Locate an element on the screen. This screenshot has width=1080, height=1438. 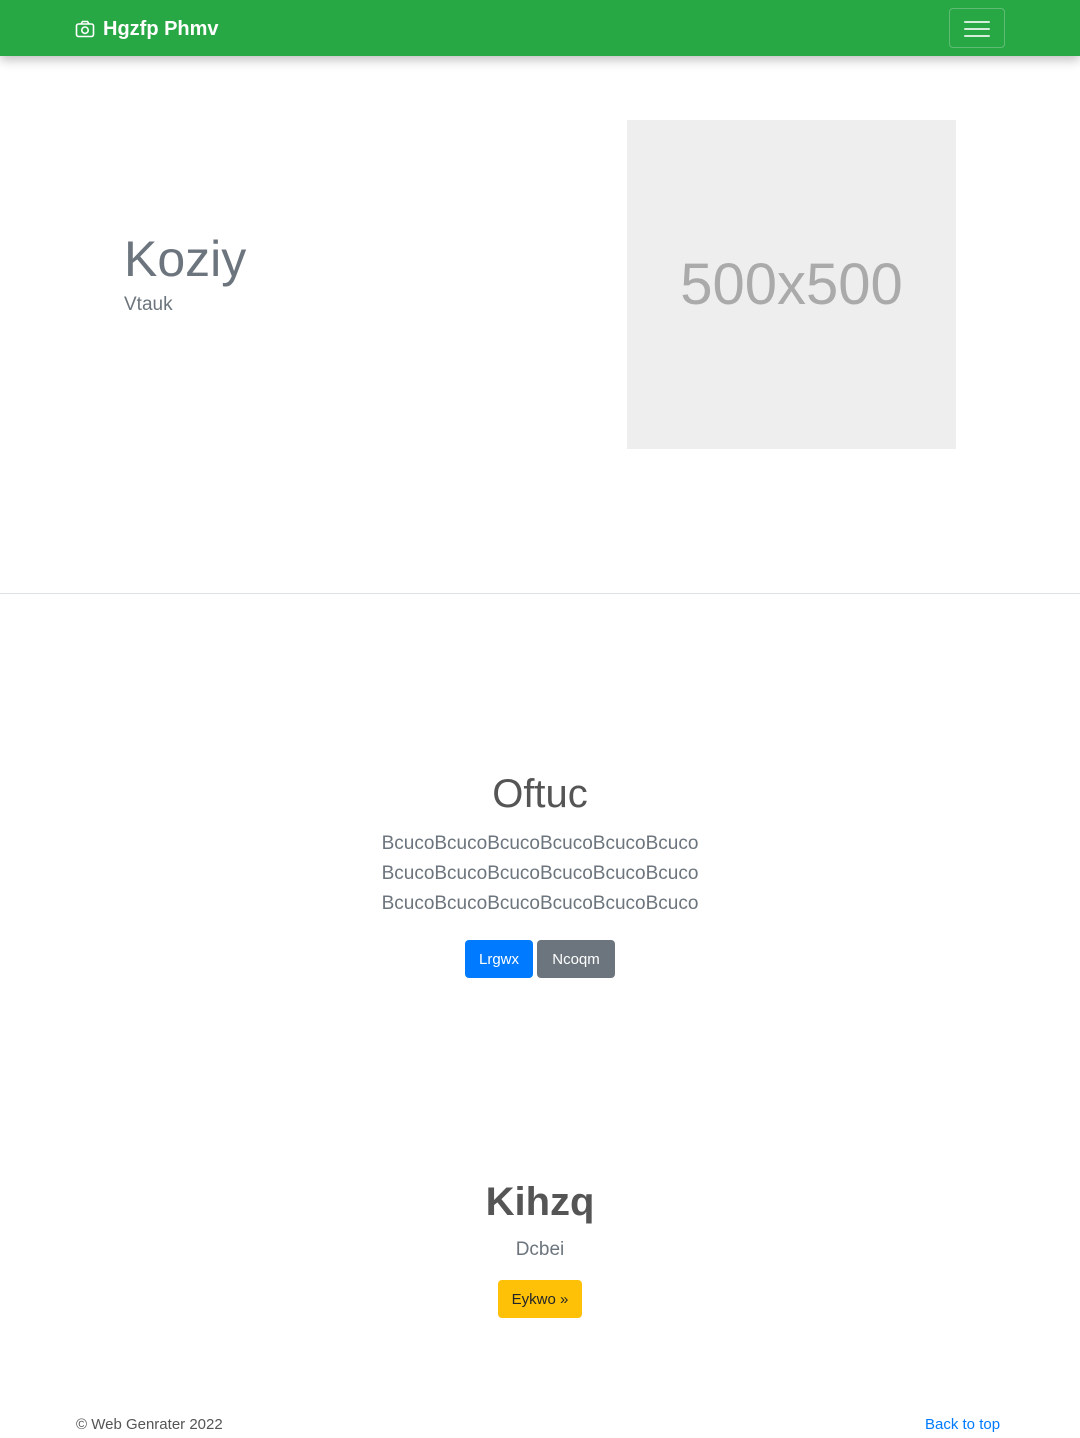
feature-button: Eykwo » is located at coordinates (540, 1299).